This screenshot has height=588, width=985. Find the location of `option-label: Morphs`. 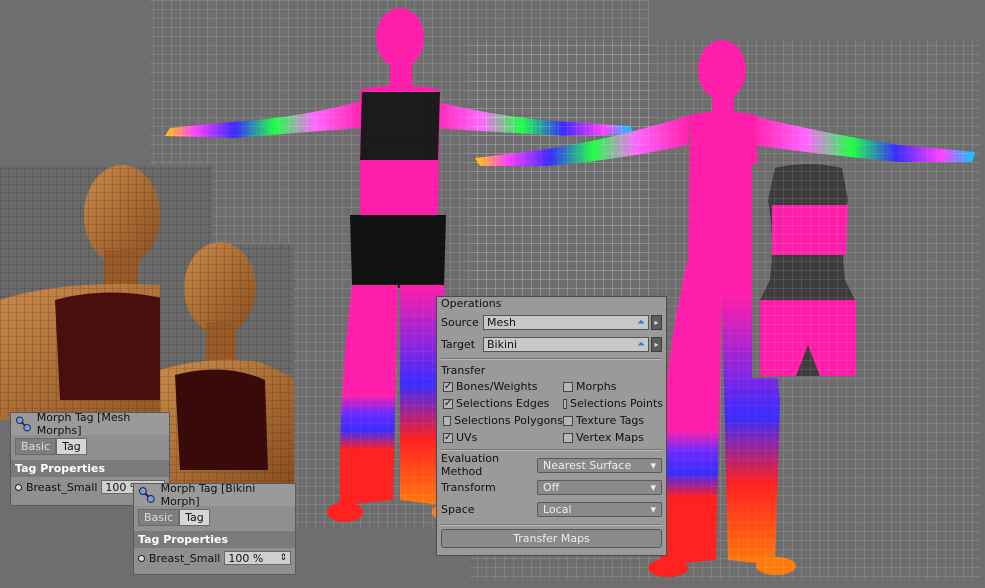

option-label: Morphs is located at coordinates (596, 386).